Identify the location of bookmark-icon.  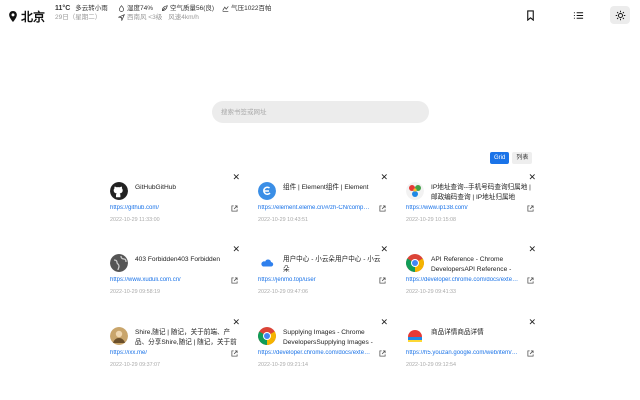
(530, 15).